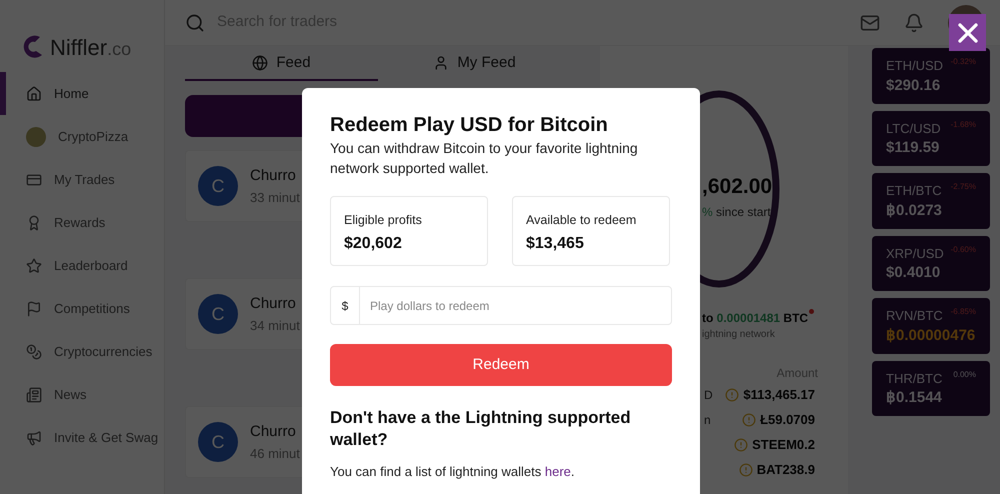 Image resolution: width=1000 pixels, height=494 pixels. What do you see at coordinates (779, 395) in the screenshot?
I see `holding-amount: $113,465.17` at bounding box center [779, 395].